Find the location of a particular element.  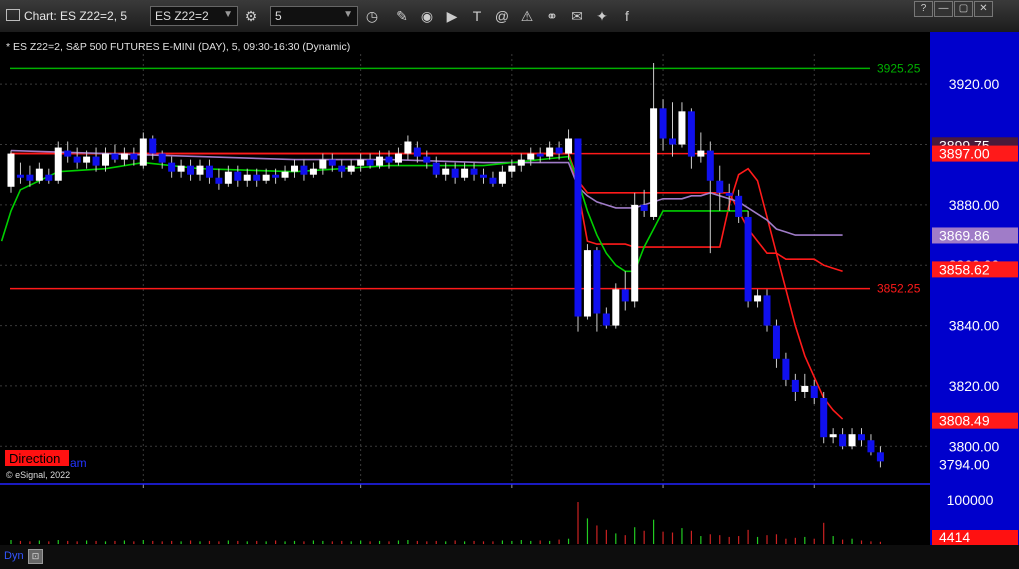

facebook-icon: f is located at coordinates (627, 16).